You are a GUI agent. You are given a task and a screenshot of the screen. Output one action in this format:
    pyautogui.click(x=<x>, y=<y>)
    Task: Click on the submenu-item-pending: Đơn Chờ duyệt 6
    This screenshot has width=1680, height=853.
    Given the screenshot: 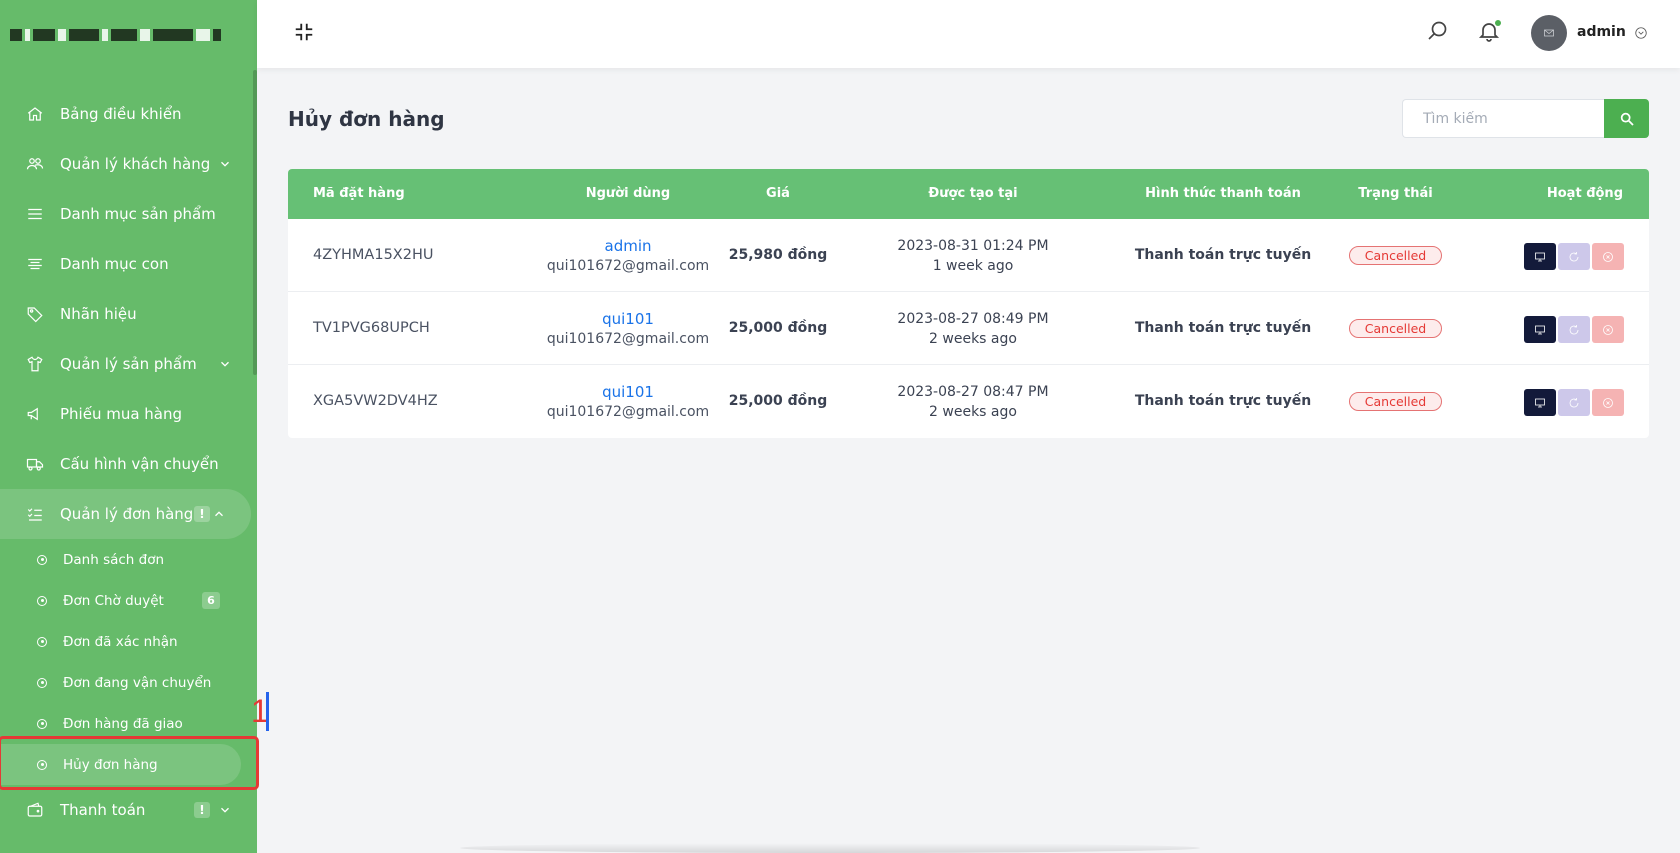 What is the action you would take?
    pyautogui.click(x=128, y=600)
    